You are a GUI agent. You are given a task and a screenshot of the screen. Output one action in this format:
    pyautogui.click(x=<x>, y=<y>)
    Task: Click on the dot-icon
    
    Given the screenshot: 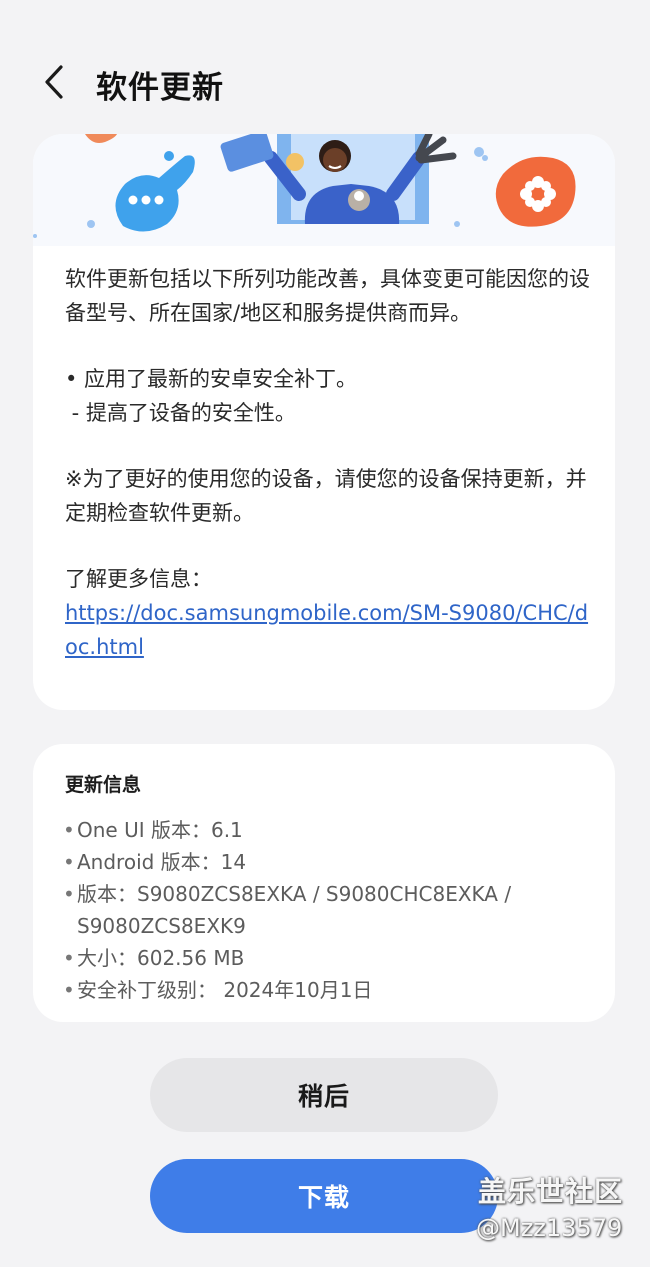 What is the action you would take?
    pyautogui.click(x=133, y=200)
    